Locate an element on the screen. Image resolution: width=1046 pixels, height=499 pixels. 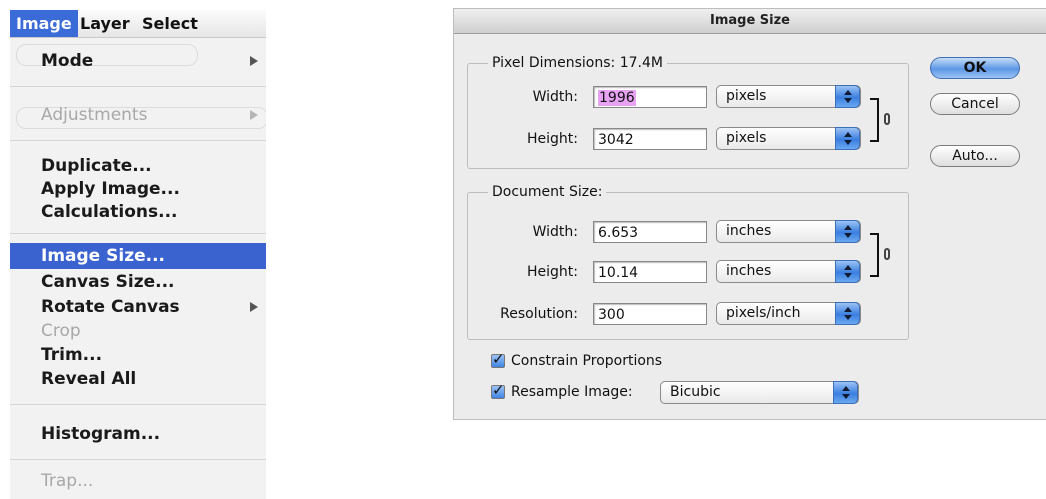
menu-bar: Image Layer Select is located at coordinates (138, 24).